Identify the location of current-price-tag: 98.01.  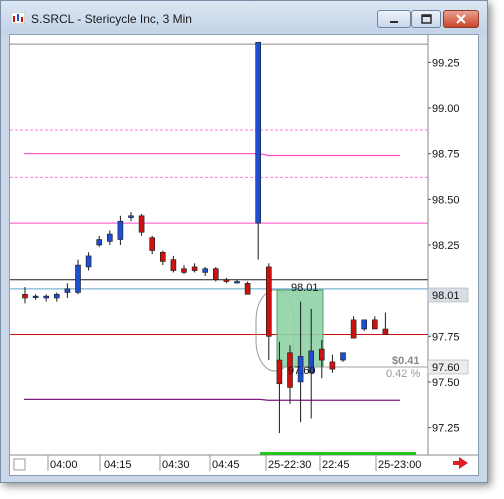
(448, 295).